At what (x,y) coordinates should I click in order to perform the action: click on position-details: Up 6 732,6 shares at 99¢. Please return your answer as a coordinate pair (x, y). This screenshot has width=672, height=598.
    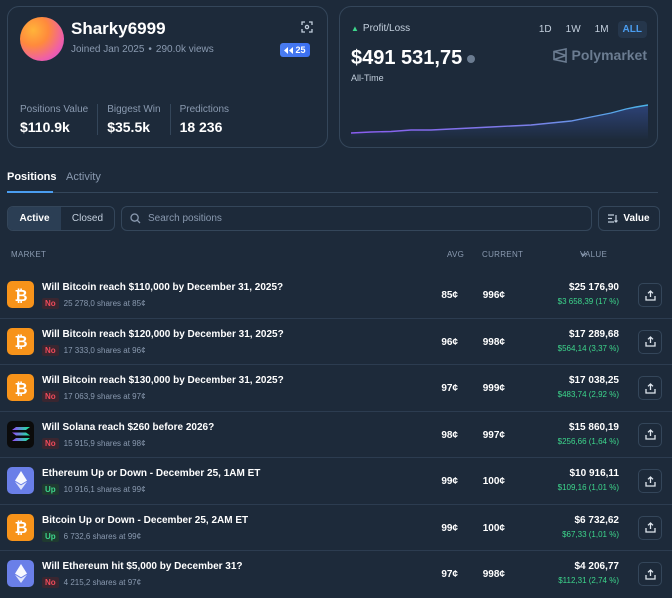
    Looking at the image, I should click on (91, 536).